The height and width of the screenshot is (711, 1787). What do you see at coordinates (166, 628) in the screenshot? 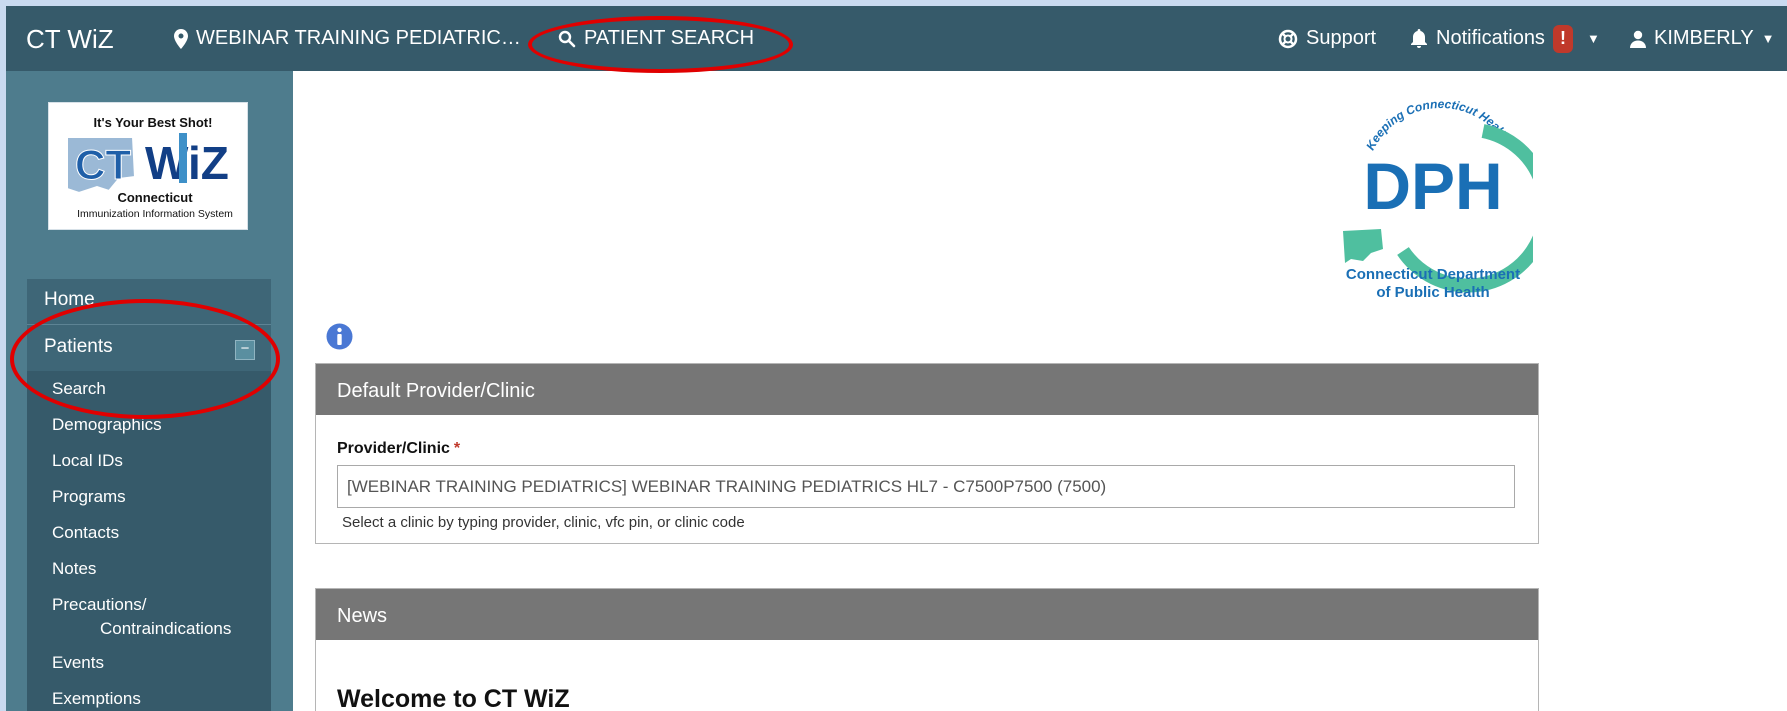
I see `sidebar-item-label-line2: Contraindications` at bounding box center [166, 628].